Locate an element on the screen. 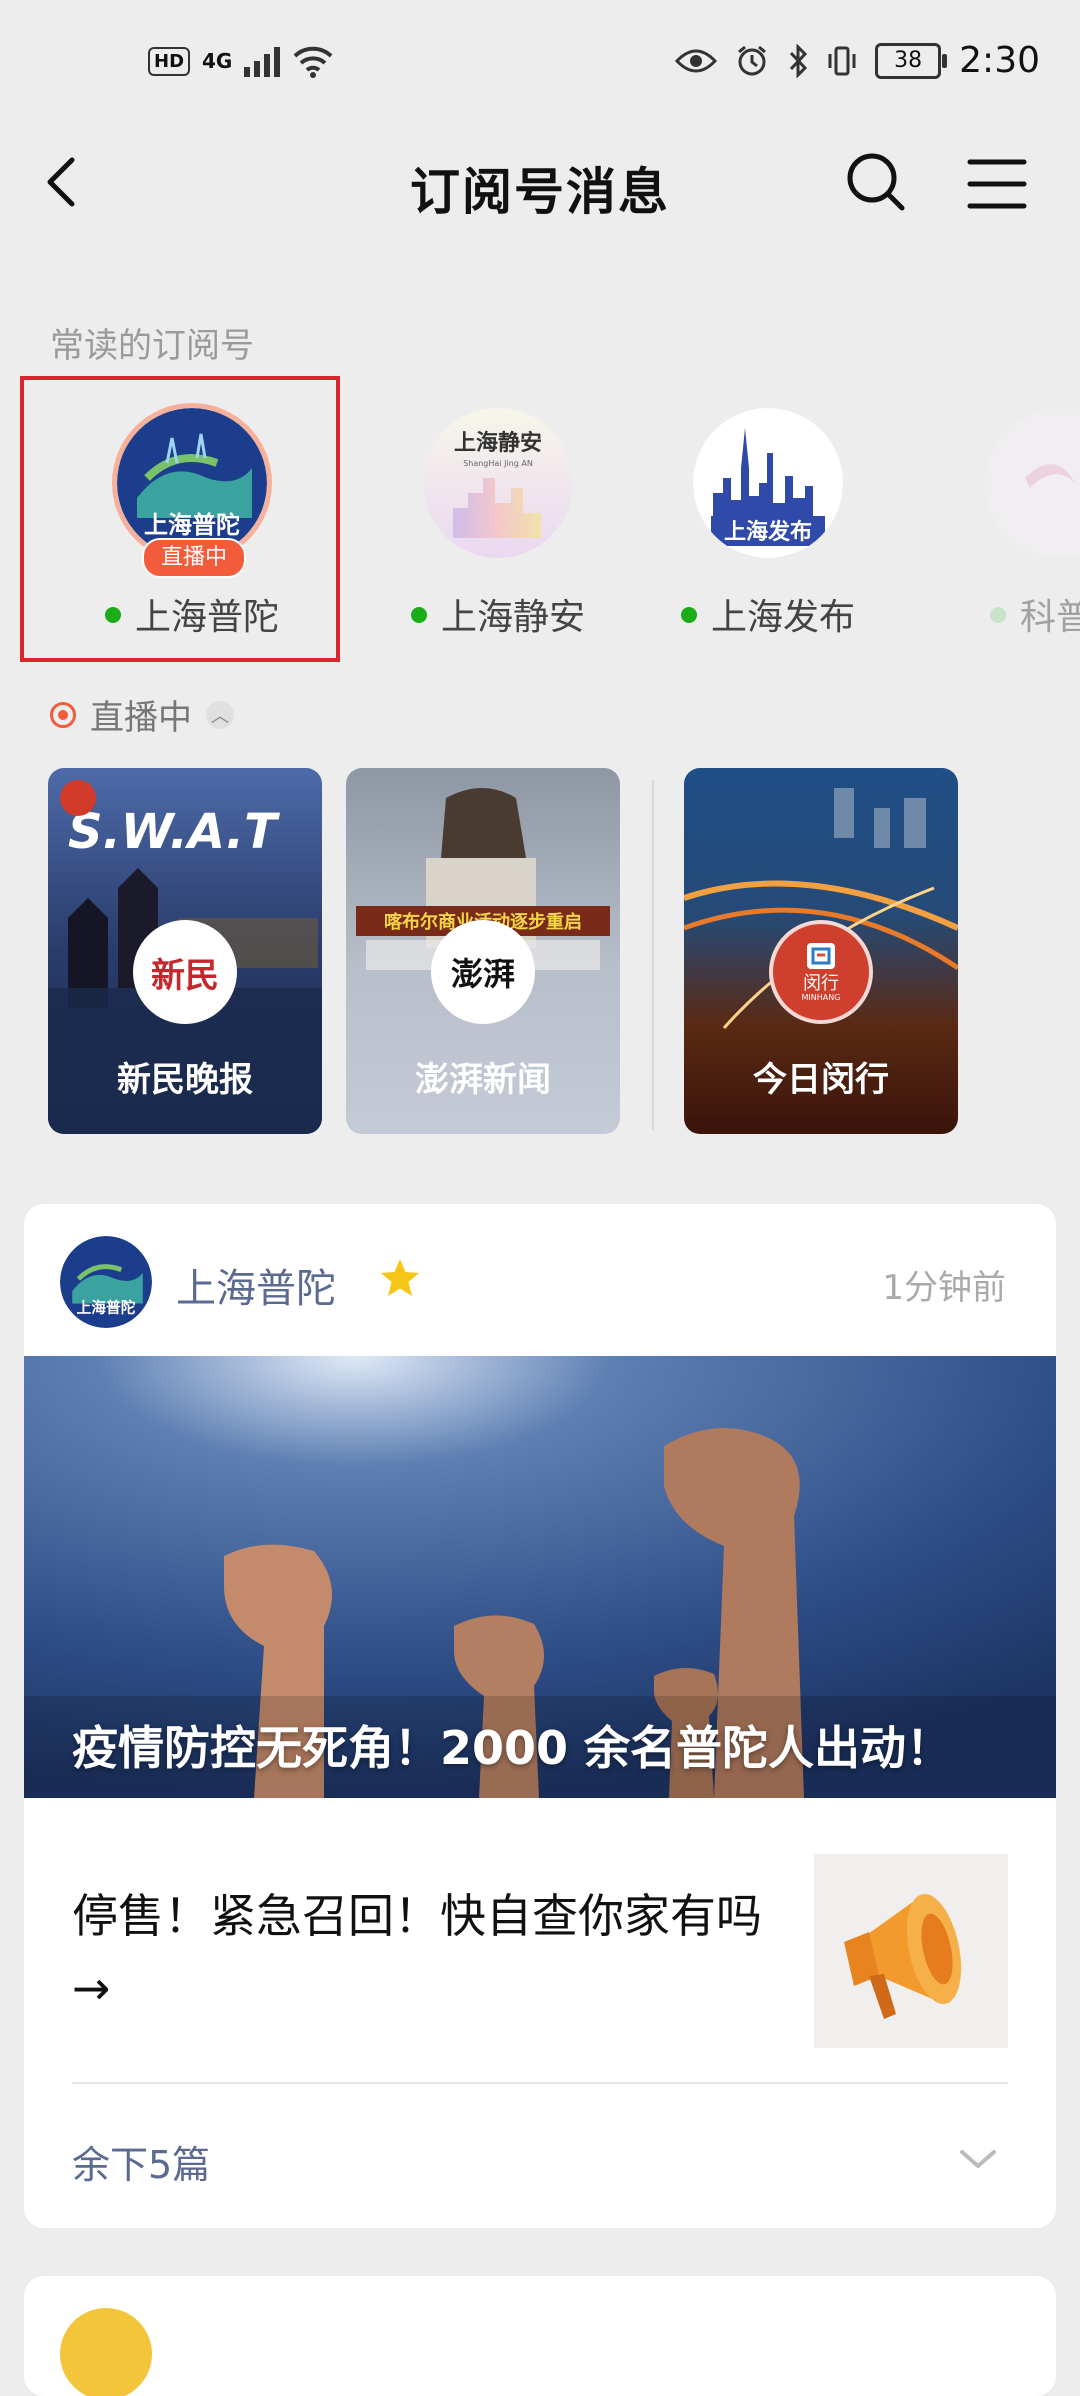  pengpai-logo: 澎湃 is located at coordinates (483, 972).